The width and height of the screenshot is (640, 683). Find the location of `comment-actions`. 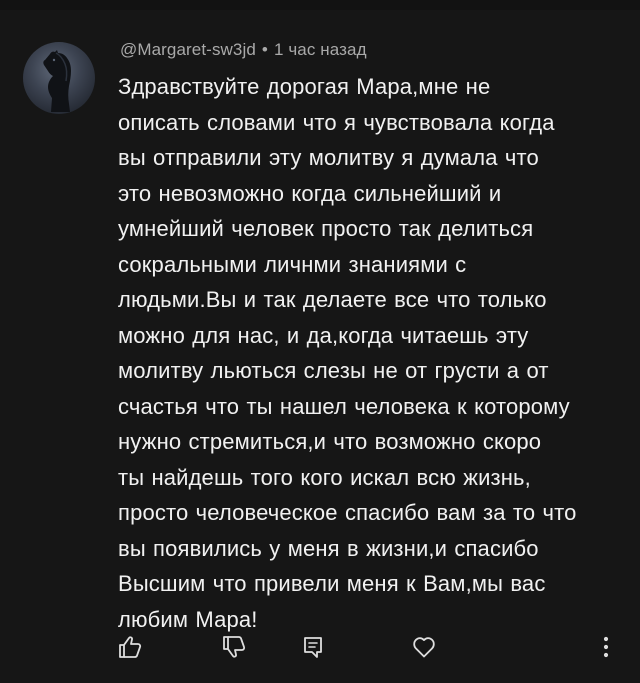

comment-actions is located at coordinates (320, 647).